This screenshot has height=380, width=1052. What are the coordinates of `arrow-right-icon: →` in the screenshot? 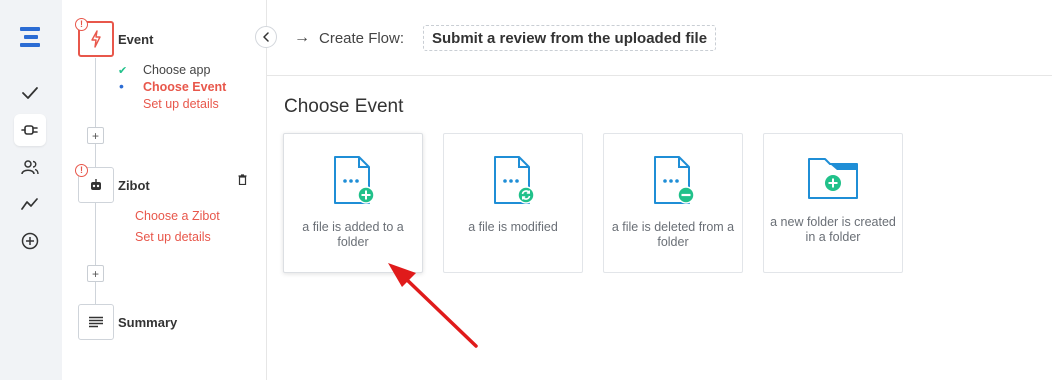 It's located at (302, 37).